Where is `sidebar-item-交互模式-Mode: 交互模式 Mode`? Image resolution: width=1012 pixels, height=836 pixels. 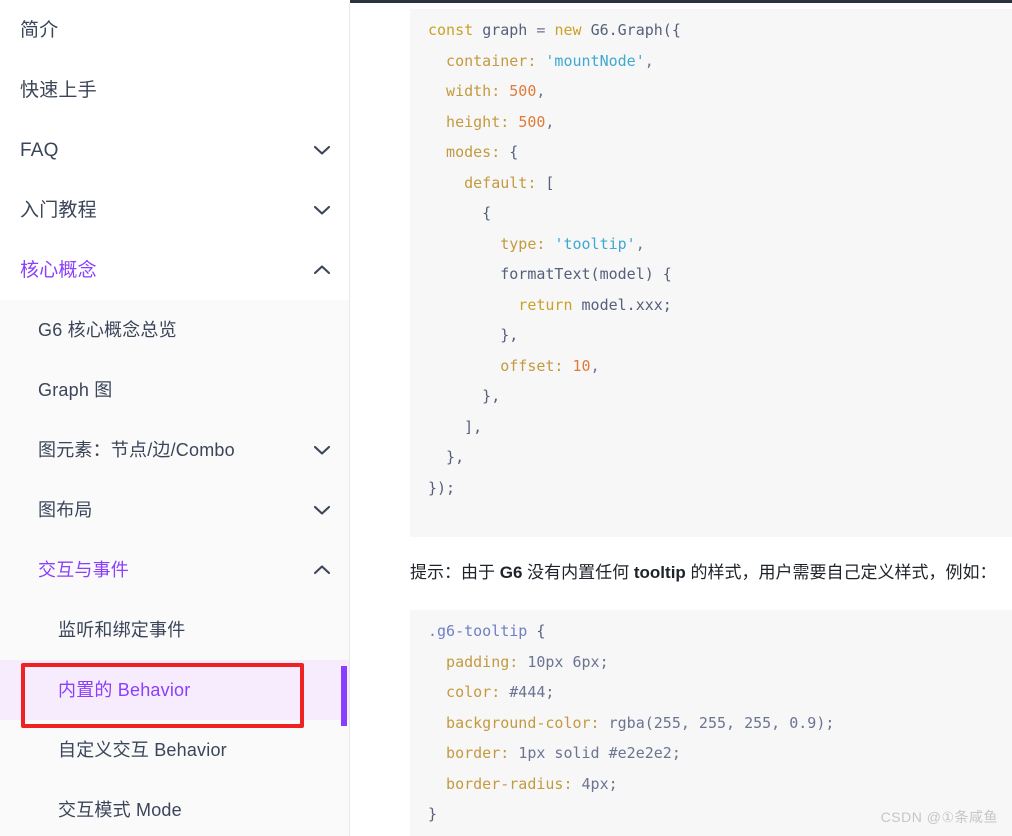 sidebar-item-交互模式-Mode: 交互模式 Mode is located at coordinates (174, 808).